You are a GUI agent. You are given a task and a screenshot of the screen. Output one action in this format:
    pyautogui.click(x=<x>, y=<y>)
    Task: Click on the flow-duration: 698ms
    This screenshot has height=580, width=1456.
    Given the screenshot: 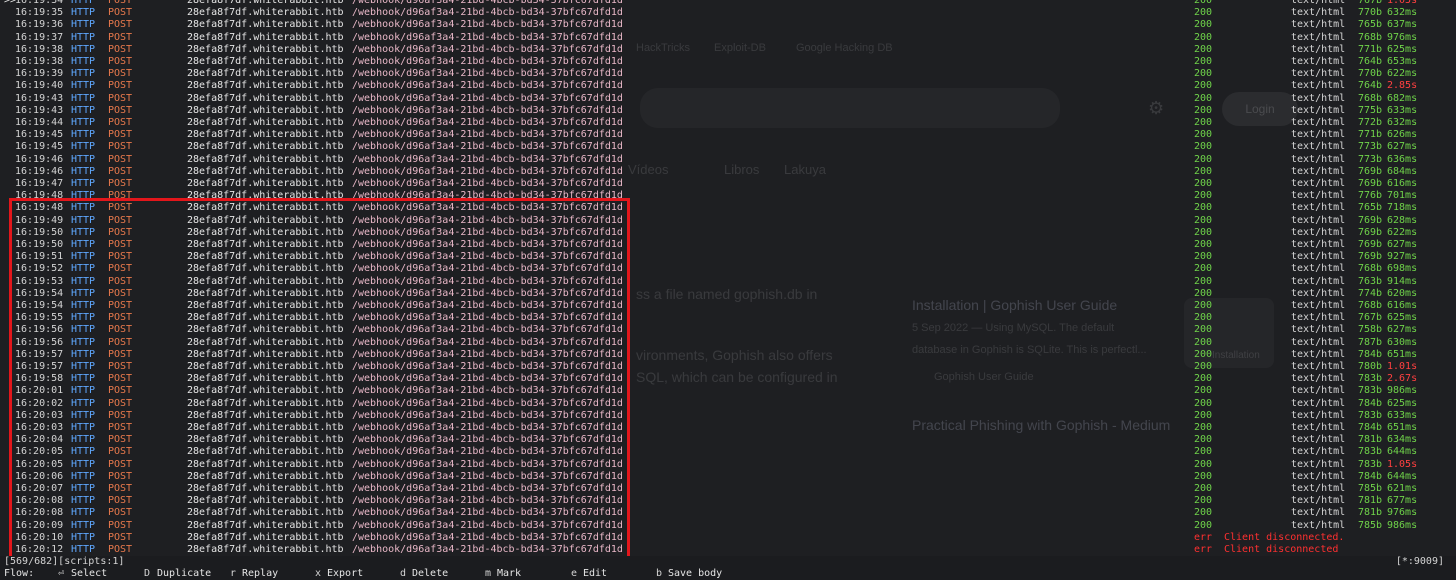 What is the action you would take?
    pyautogui.click(x=1402, y=269)
    